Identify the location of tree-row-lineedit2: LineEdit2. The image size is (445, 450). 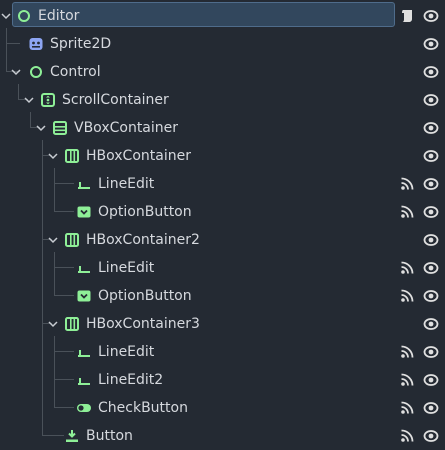
(222, 380).